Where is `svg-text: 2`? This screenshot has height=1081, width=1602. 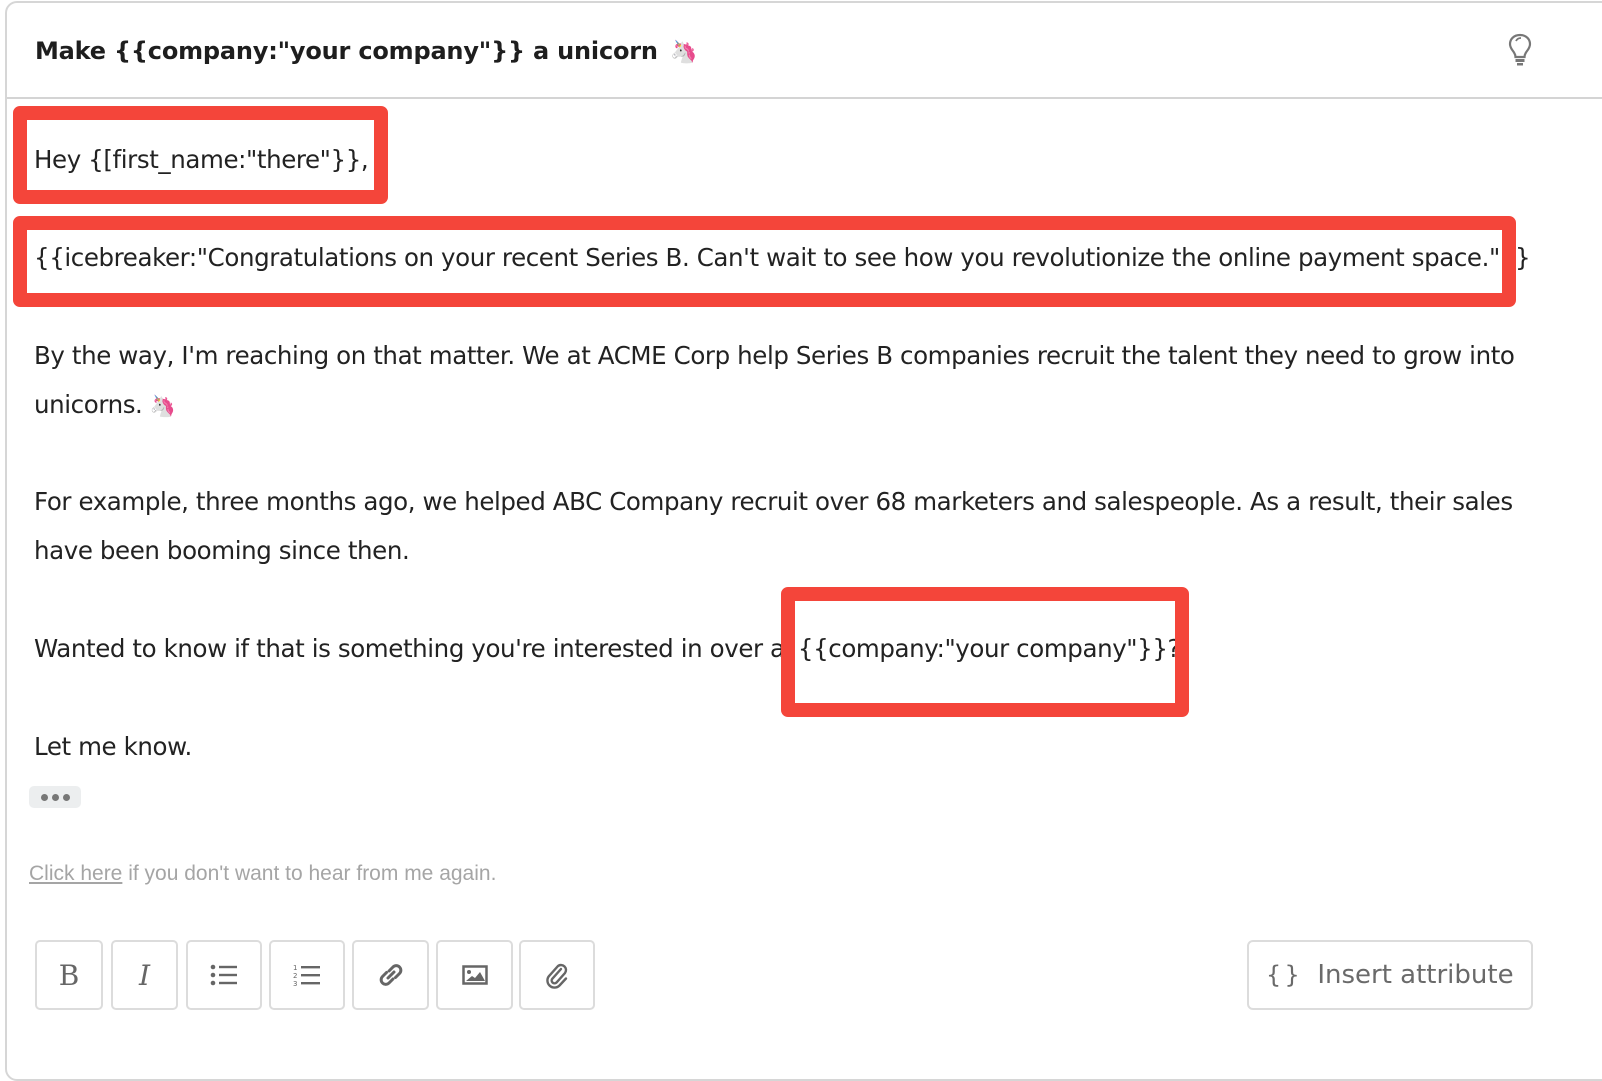 svg-text: 2 is located at coordinates (295, 976).